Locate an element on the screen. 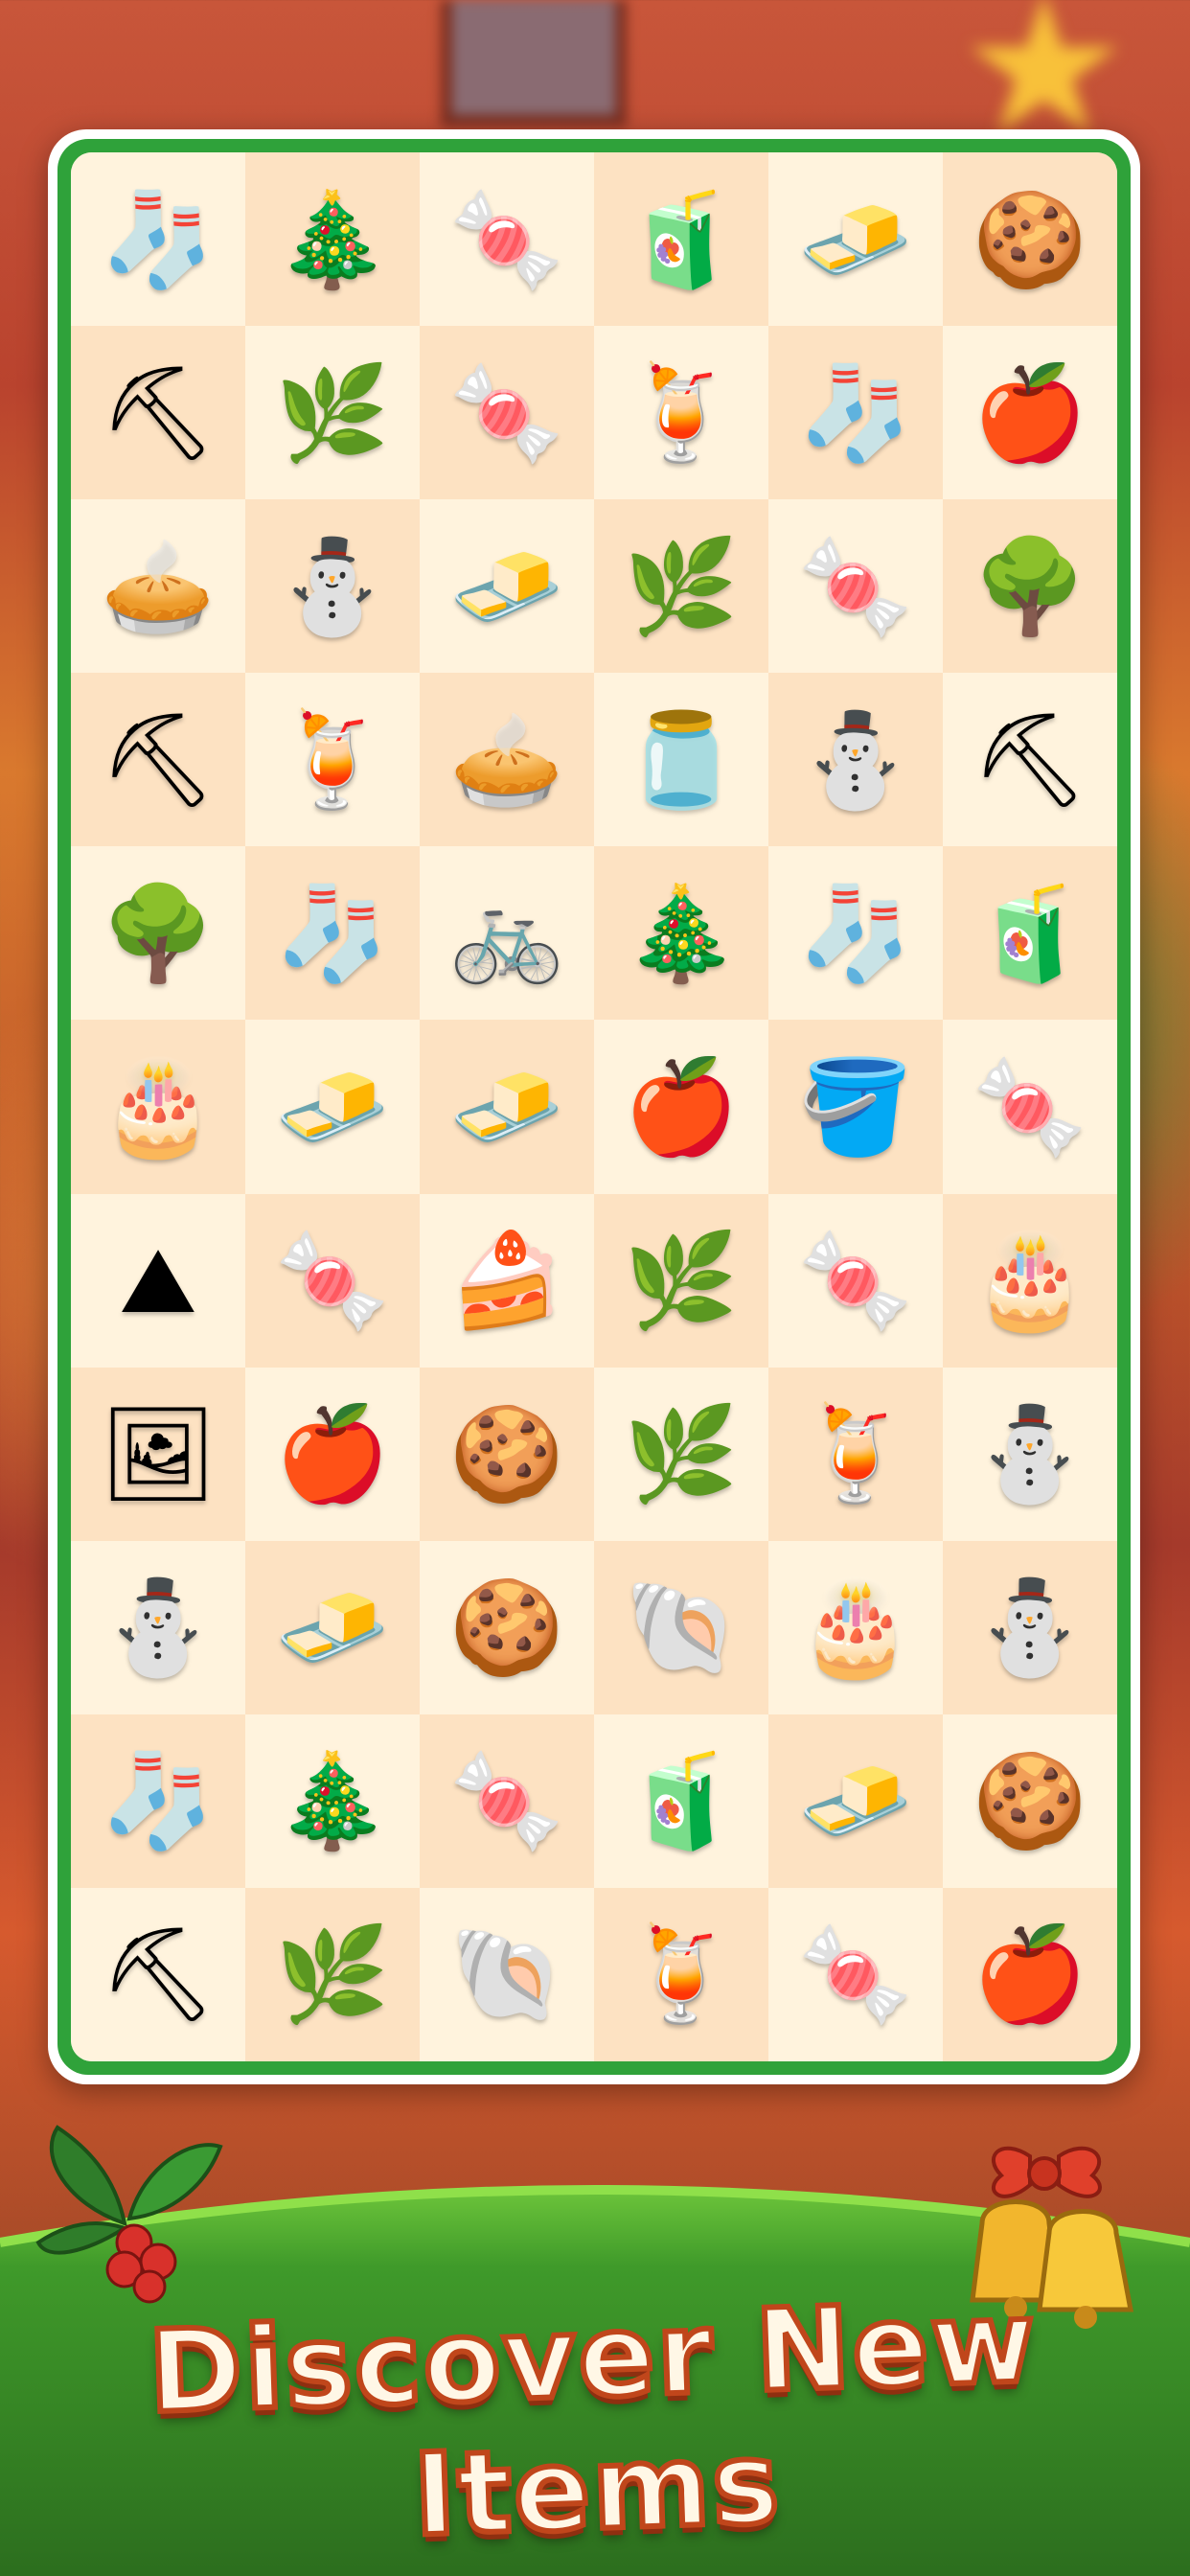  board-tile: ⛰ is located at coordinates (158, 1280).